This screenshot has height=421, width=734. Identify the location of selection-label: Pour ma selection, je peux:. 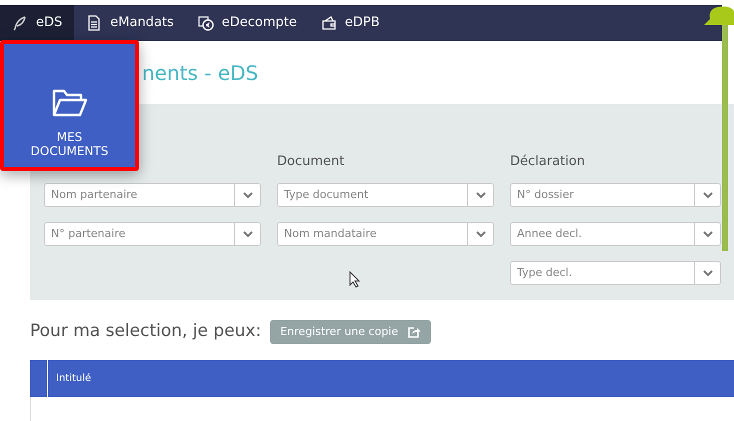
(146, 332).